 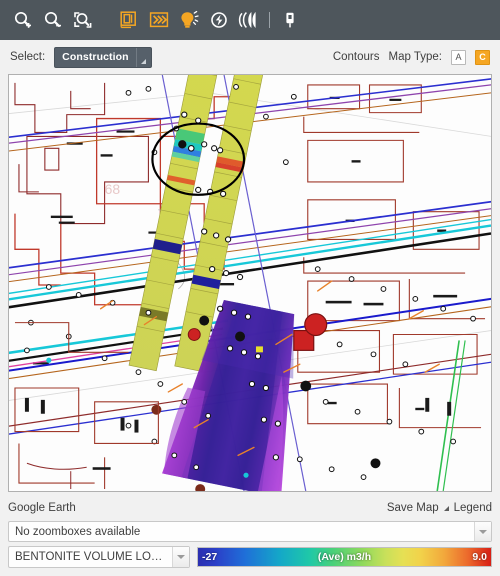 I want to click on map-type-option-c: C, so click(x=482, y=57).